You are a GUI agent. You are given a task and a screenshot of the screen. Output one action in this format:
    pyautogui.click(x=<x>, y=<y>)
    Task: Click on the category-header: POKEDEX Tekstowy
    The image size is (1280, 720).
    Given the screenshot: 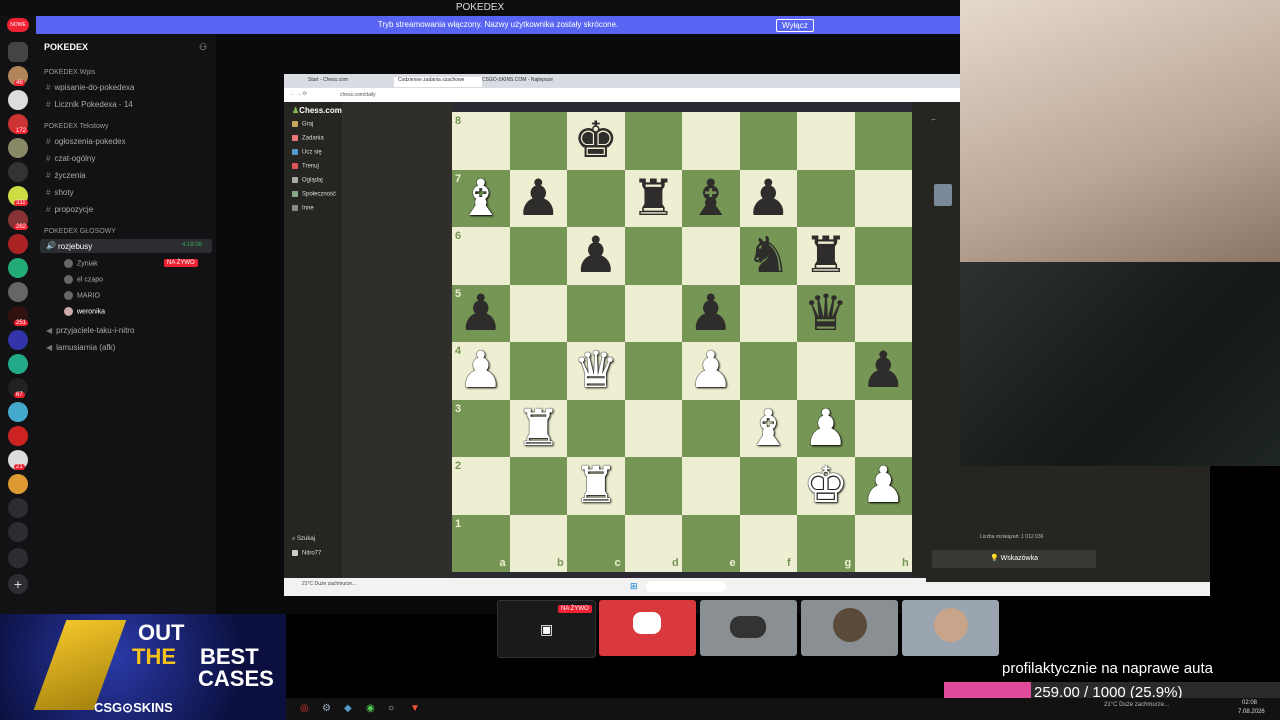 What is the action you would take?
    pyautogui.click(x=76, y=126)
    